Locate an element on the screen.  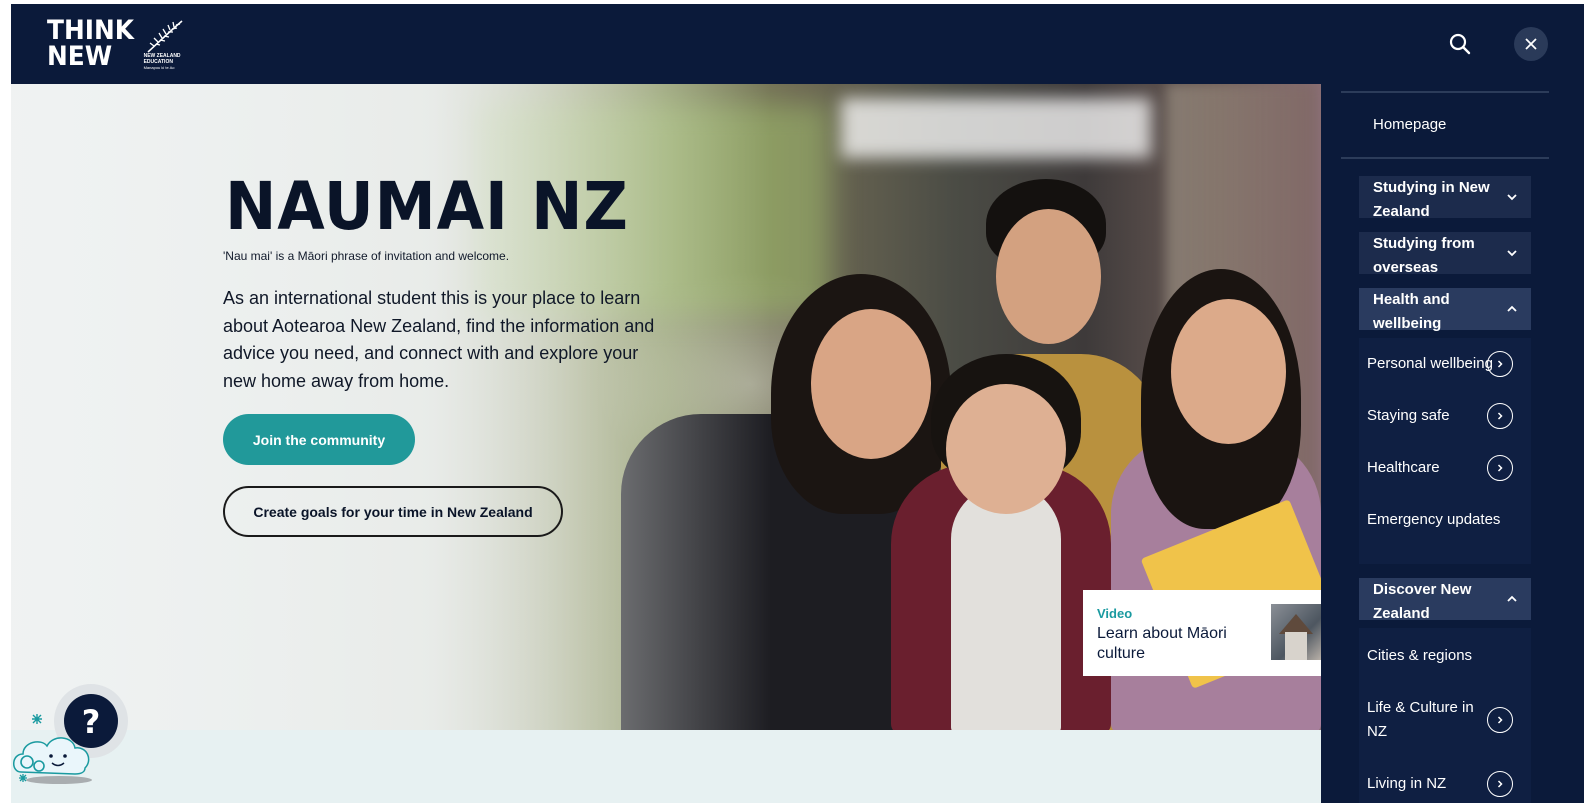
nz-education-mark: NEW ZEALAND EDUCATION Manapou ki te Ao is located at coordinates (165, 44).